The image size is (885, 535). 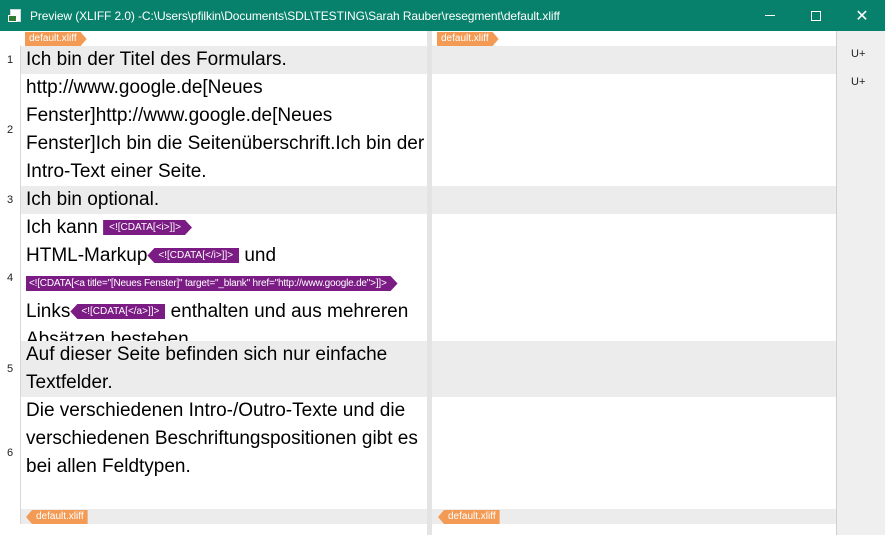 I want to click on segment-number: 1, so click(x=10, y=60).